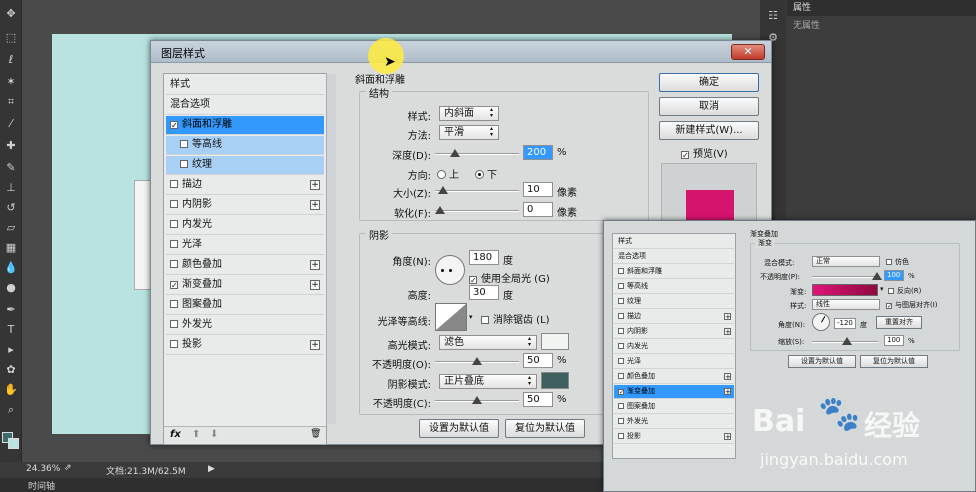 The width and height of the screenshot is (976, 492). I want to click on close-button: ✕, so click(748, 52).